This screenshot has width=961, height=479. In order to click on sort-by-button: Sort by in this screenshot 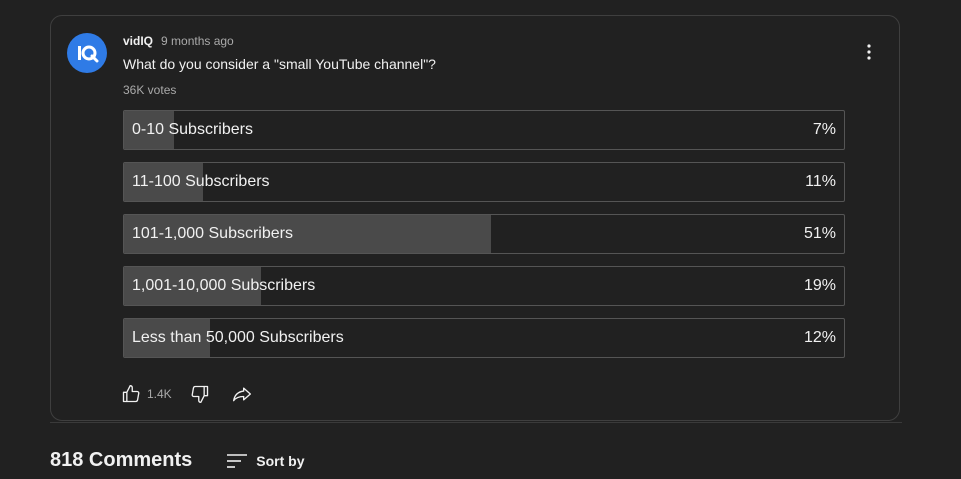, I will do `click(265, 461)`.